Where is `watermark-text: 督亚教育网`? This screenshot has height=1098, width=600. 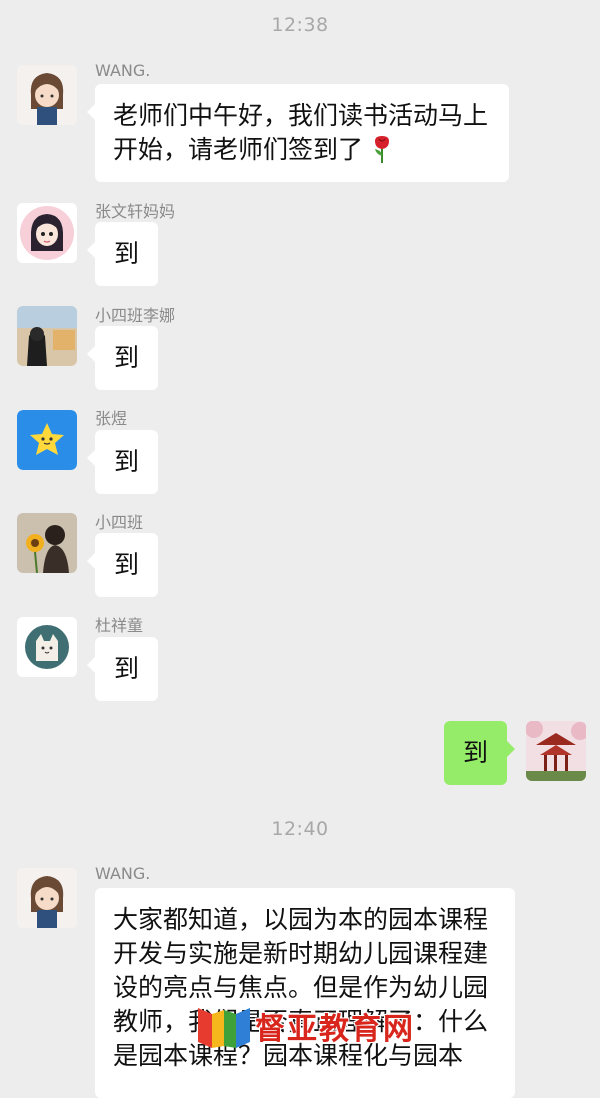 watermark-text: 督亚教育网 is located at coordinates (335, 1029).